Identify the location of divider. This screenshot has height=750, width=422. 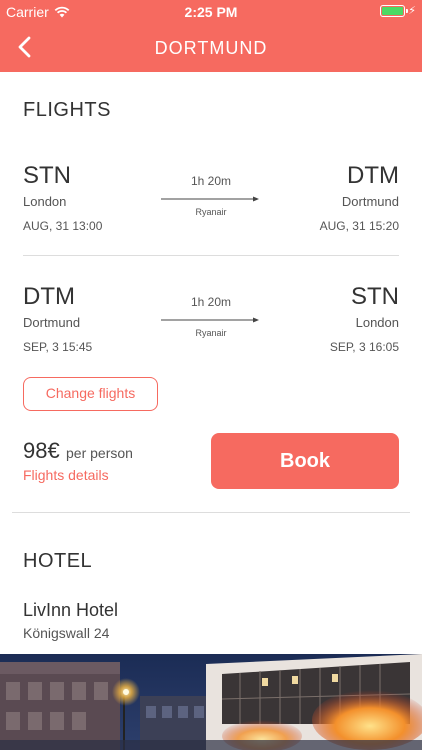
(211, 255).